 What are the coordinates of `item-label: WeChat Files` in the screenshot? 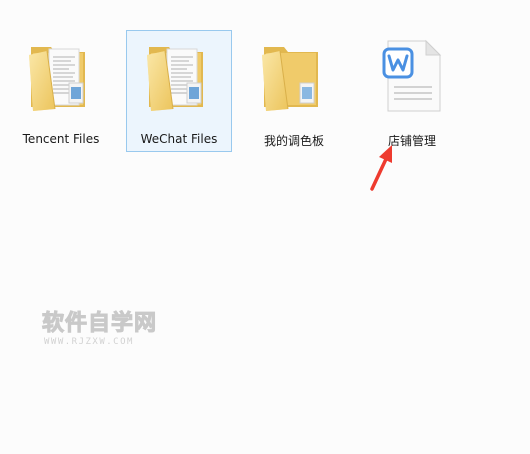 It's located at (179, 139).